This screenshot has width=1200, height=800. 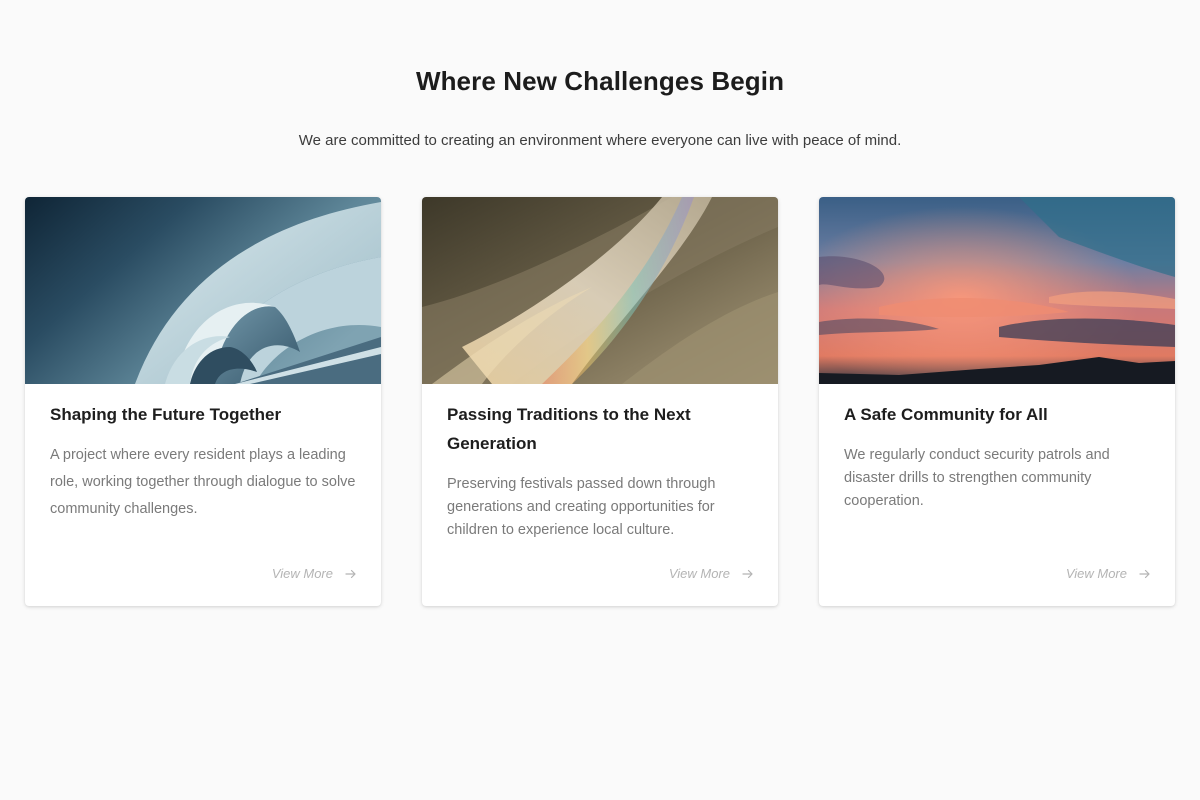 What do you see at coordinates (203, 290) in the screenshot?
I see `architecture-spiral-image` at bounding box center [203, 290].